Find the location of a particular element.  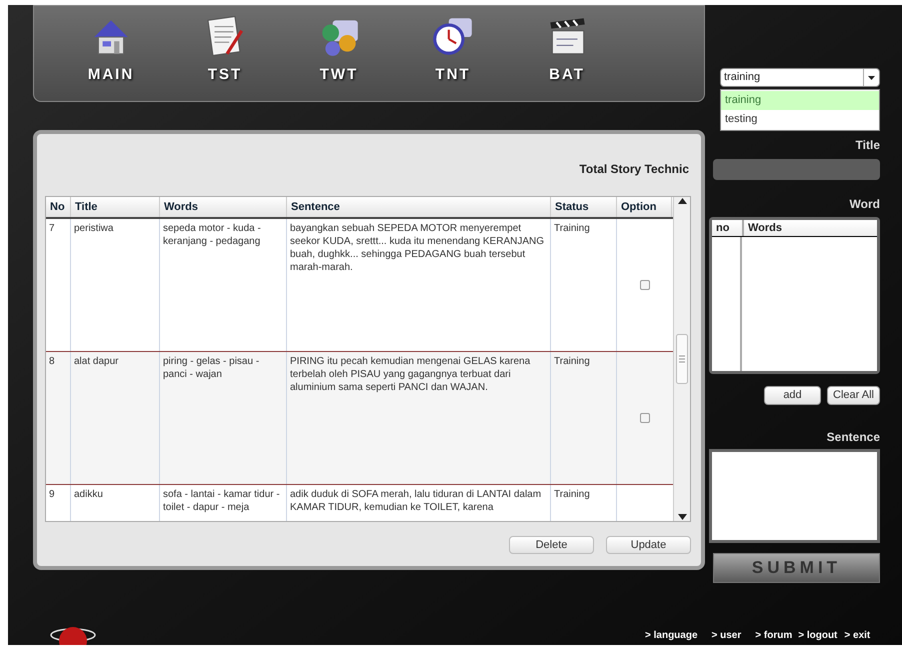

nav-link: TST is located at coordinates (225, 75).